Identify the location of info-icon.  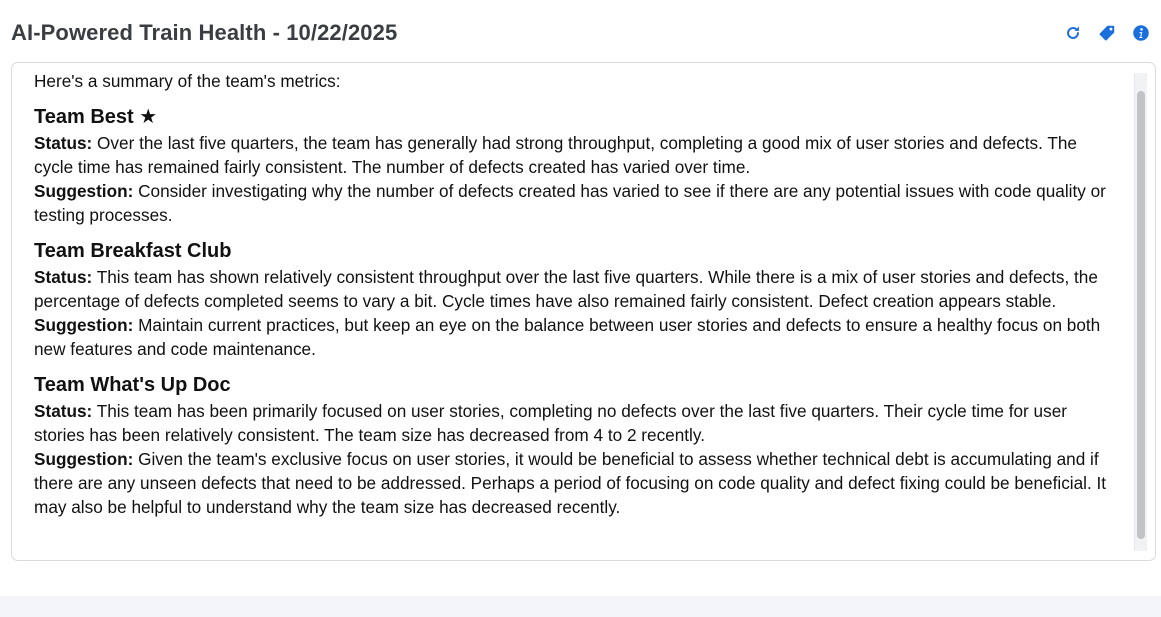
(1141, 33).